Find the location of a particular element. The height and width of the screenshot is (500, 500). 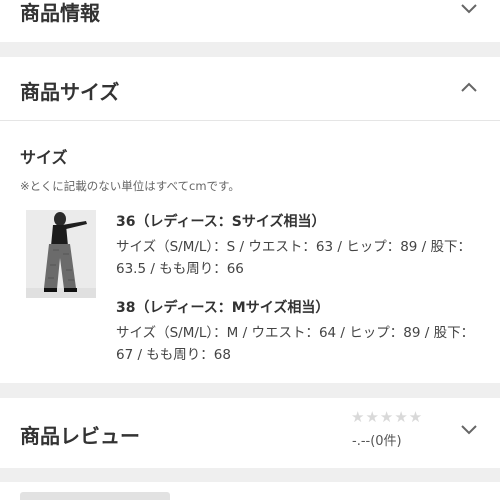

size-entry-title: 36（レディース：Sサイズ相当） is located at coordinates (221, 222).